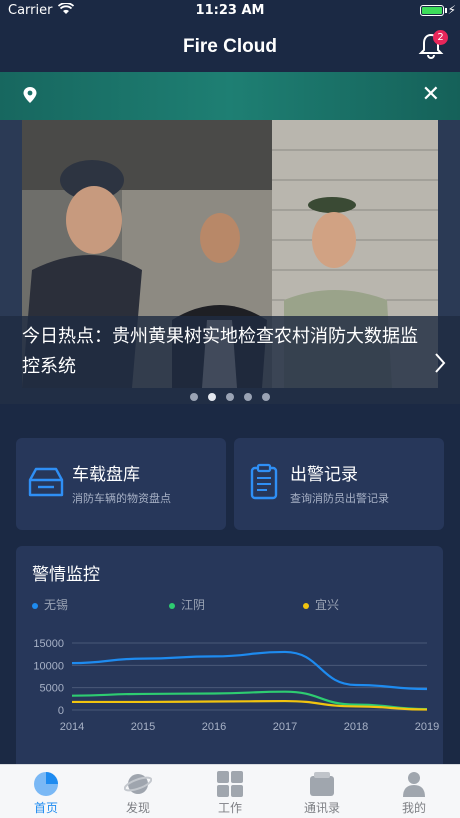  Describe the element at coordinates (212, 397) in the screenshot. I see `carousel-dot-active` at that location.